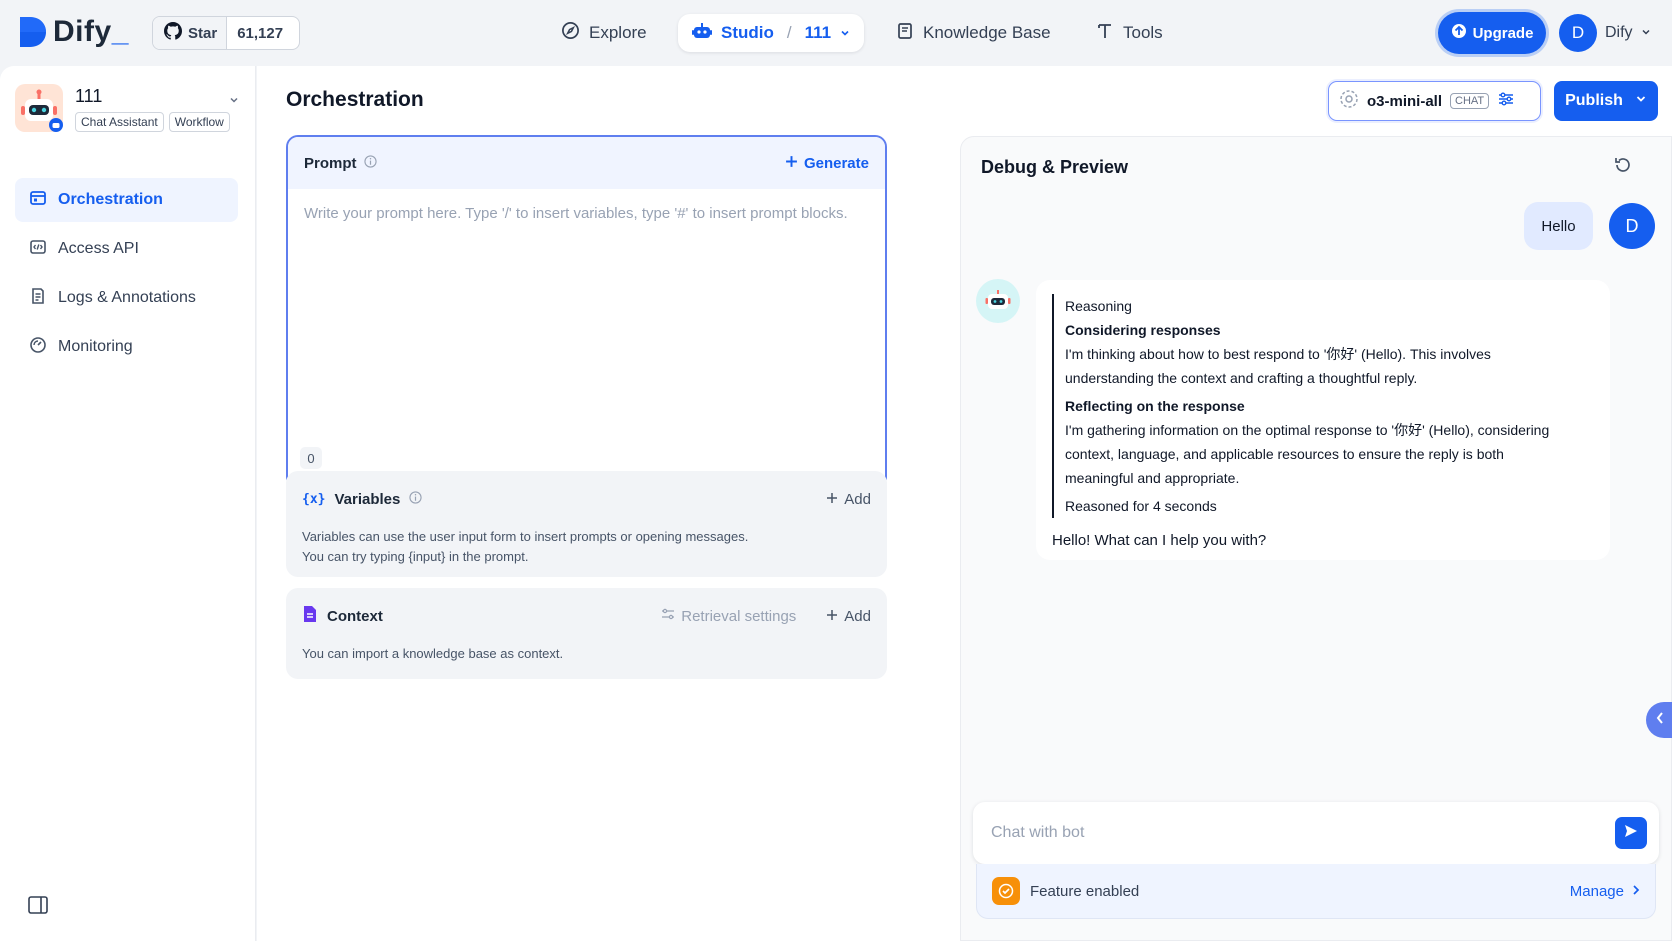 Image resolution: width=1672 pixels, height=941 pixels. Describe the element at coordinates (311, 458) in the screenshot. I see `prompt-char-count: 0` at that location.